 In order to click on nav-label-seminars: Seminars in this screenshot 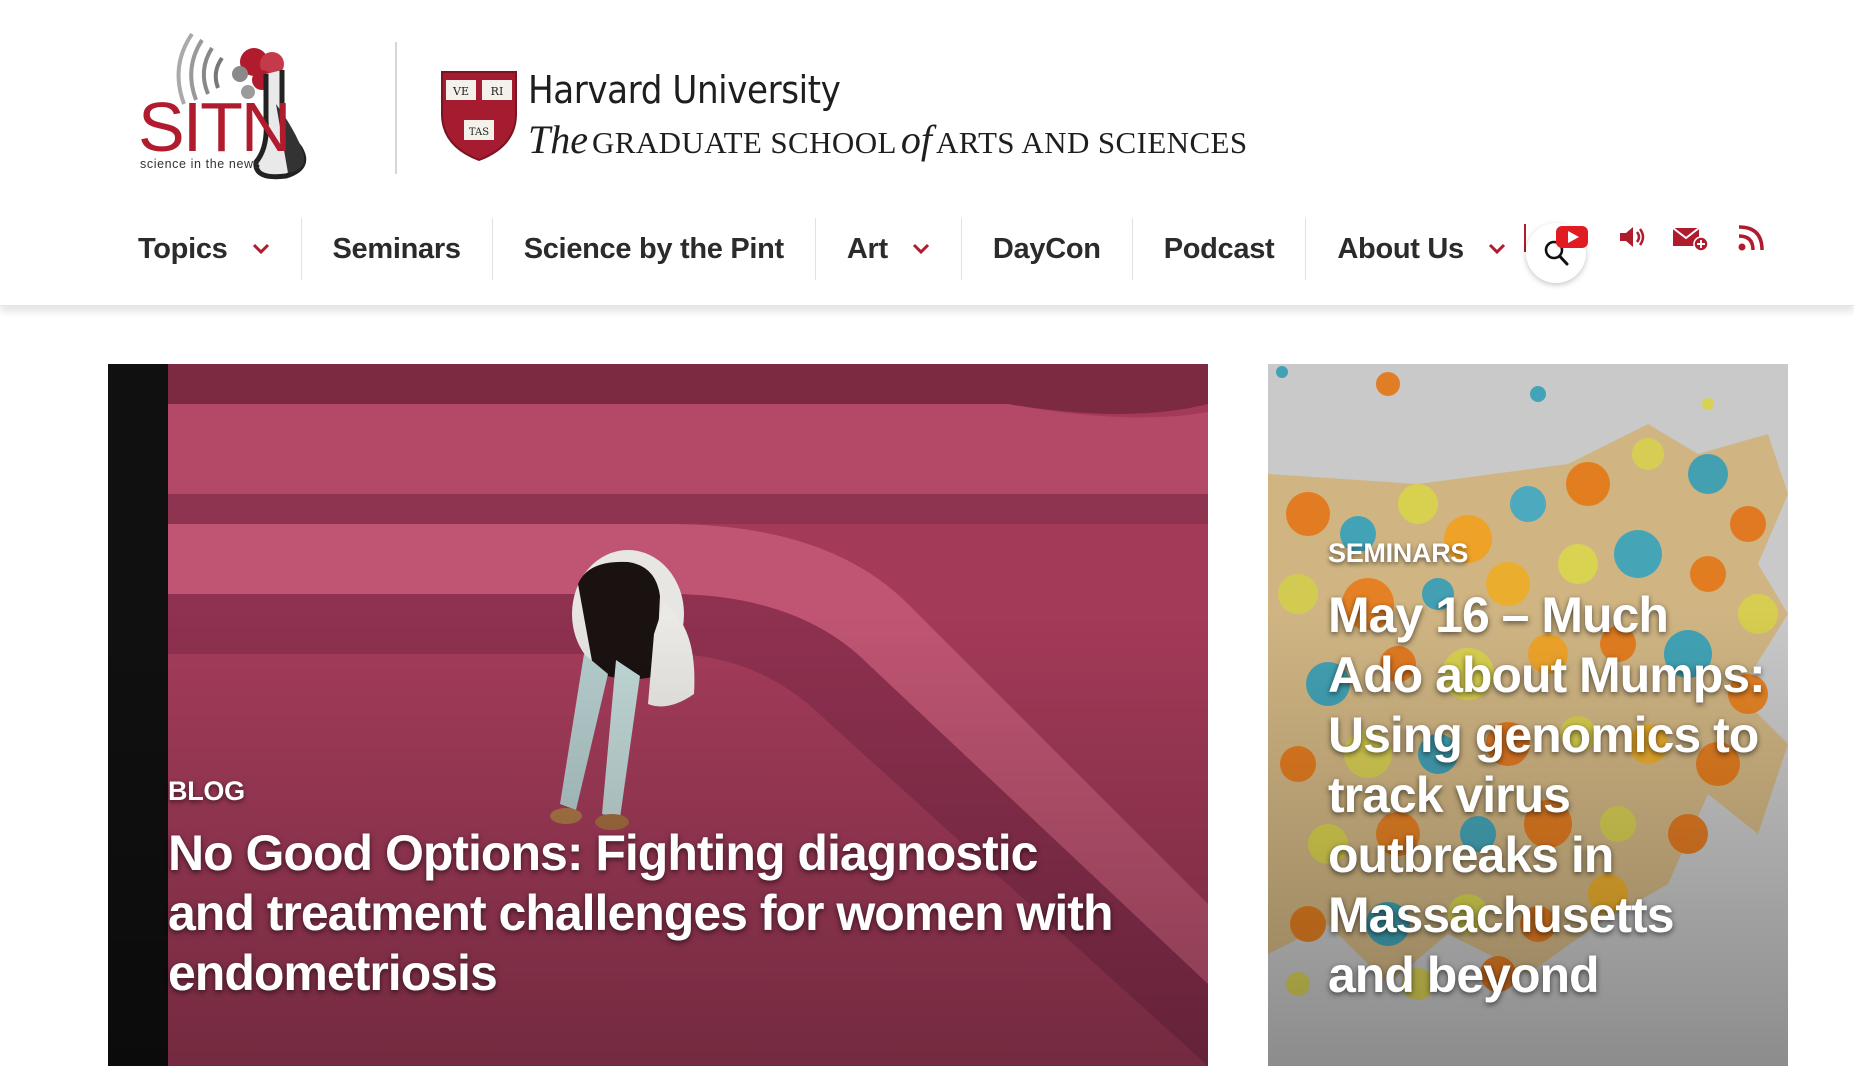, I will do `click(396, 248)`.